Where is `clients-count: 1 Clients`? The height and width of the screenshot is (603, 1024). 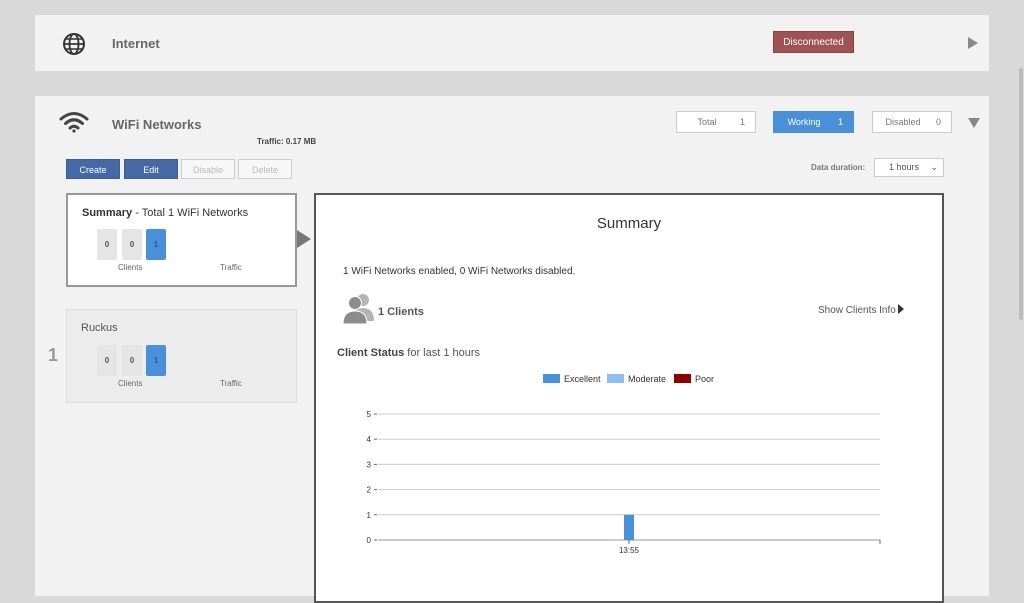
clients-count: 1 Clients is located at coordinates (401, 312).